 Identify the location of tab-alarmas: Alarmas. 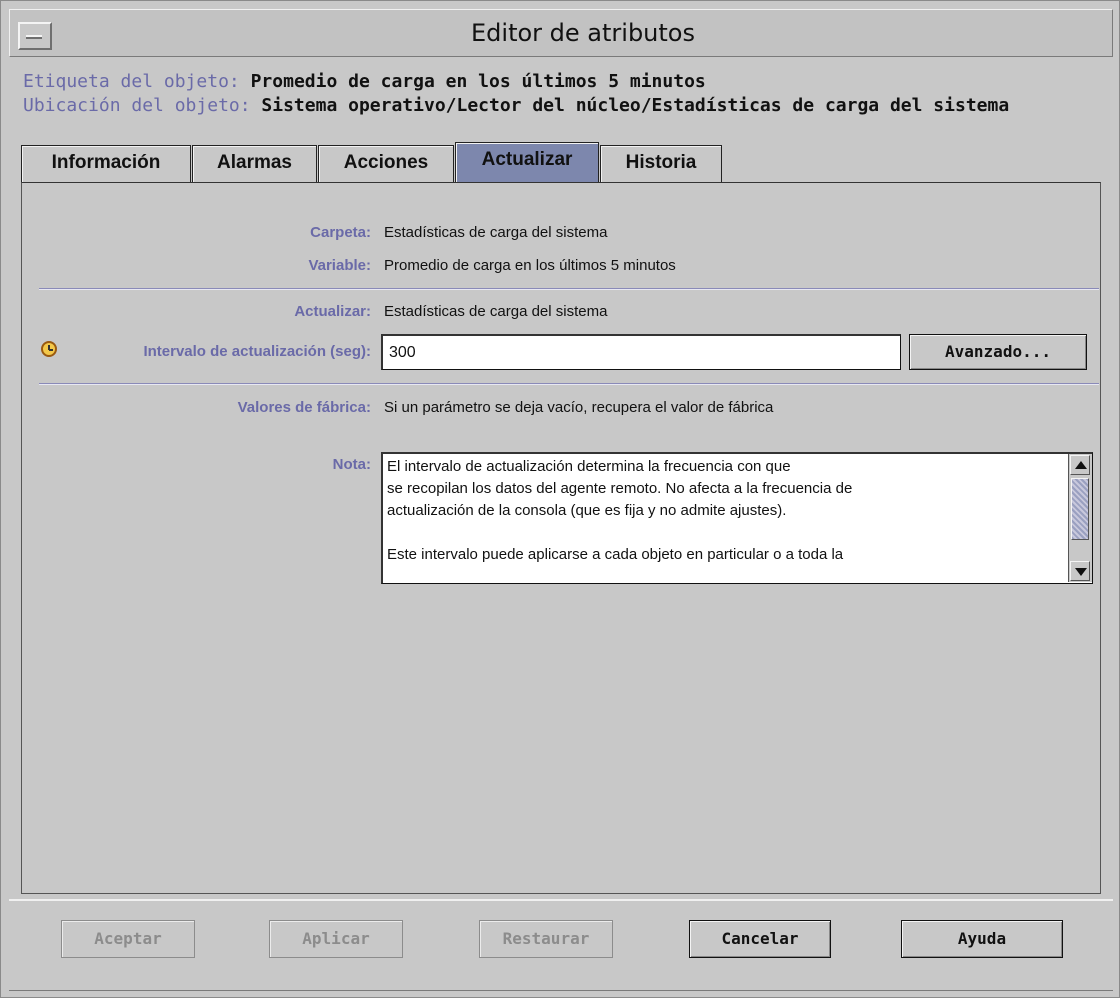
(254, 164).